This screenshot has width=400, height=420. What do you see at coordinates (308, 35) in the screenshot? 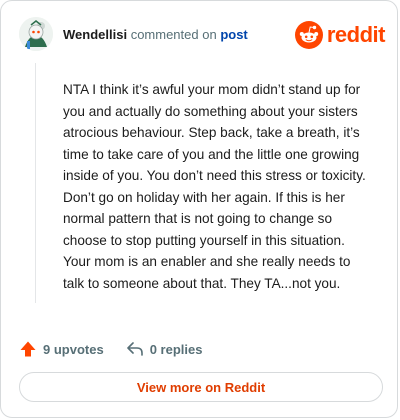
I see `reddit-alien-icon` at bounding box center [308, 35].